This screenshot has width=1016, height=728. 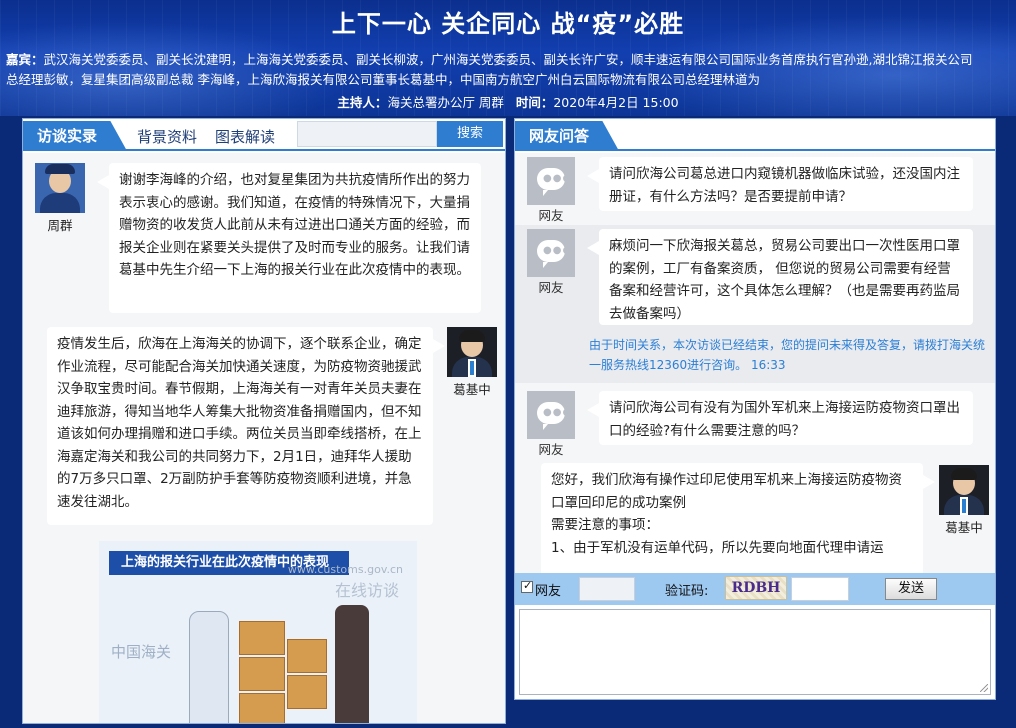 I want to click on host-label: 主持人：, so click(x=362, y=102).